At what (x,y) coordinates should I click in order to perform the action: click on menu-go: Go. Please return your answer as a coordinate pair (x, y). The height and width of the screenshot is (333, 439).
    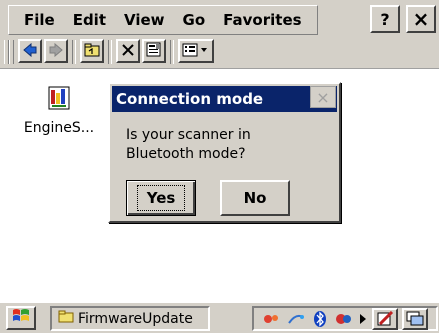
    Looking at the image, I should click on (194, 20).